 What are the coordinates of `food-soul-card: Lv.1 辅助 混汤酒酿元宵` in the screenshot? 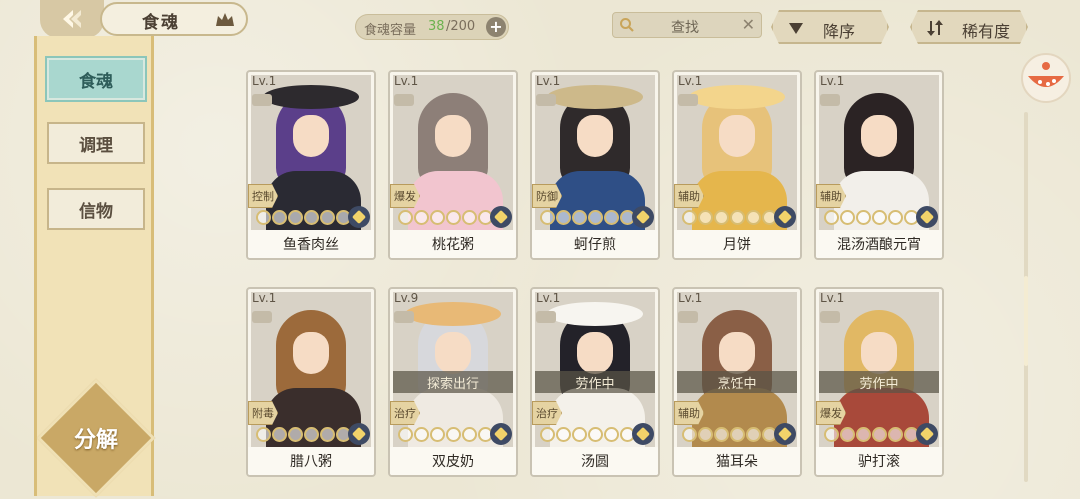 It's located at (879, 165).